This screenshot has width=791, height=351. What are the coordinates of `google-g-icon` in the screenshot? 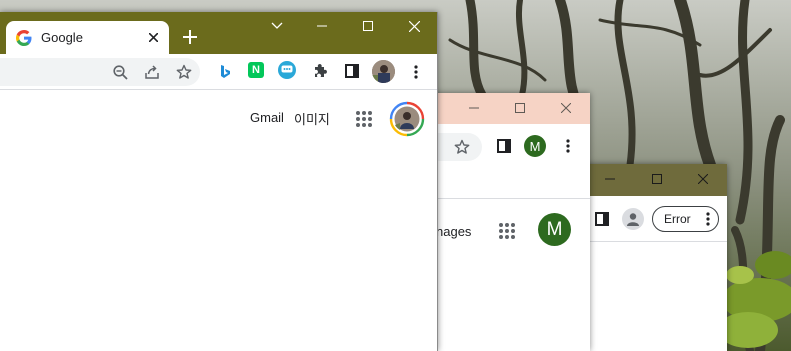 It's located at (24, 38).